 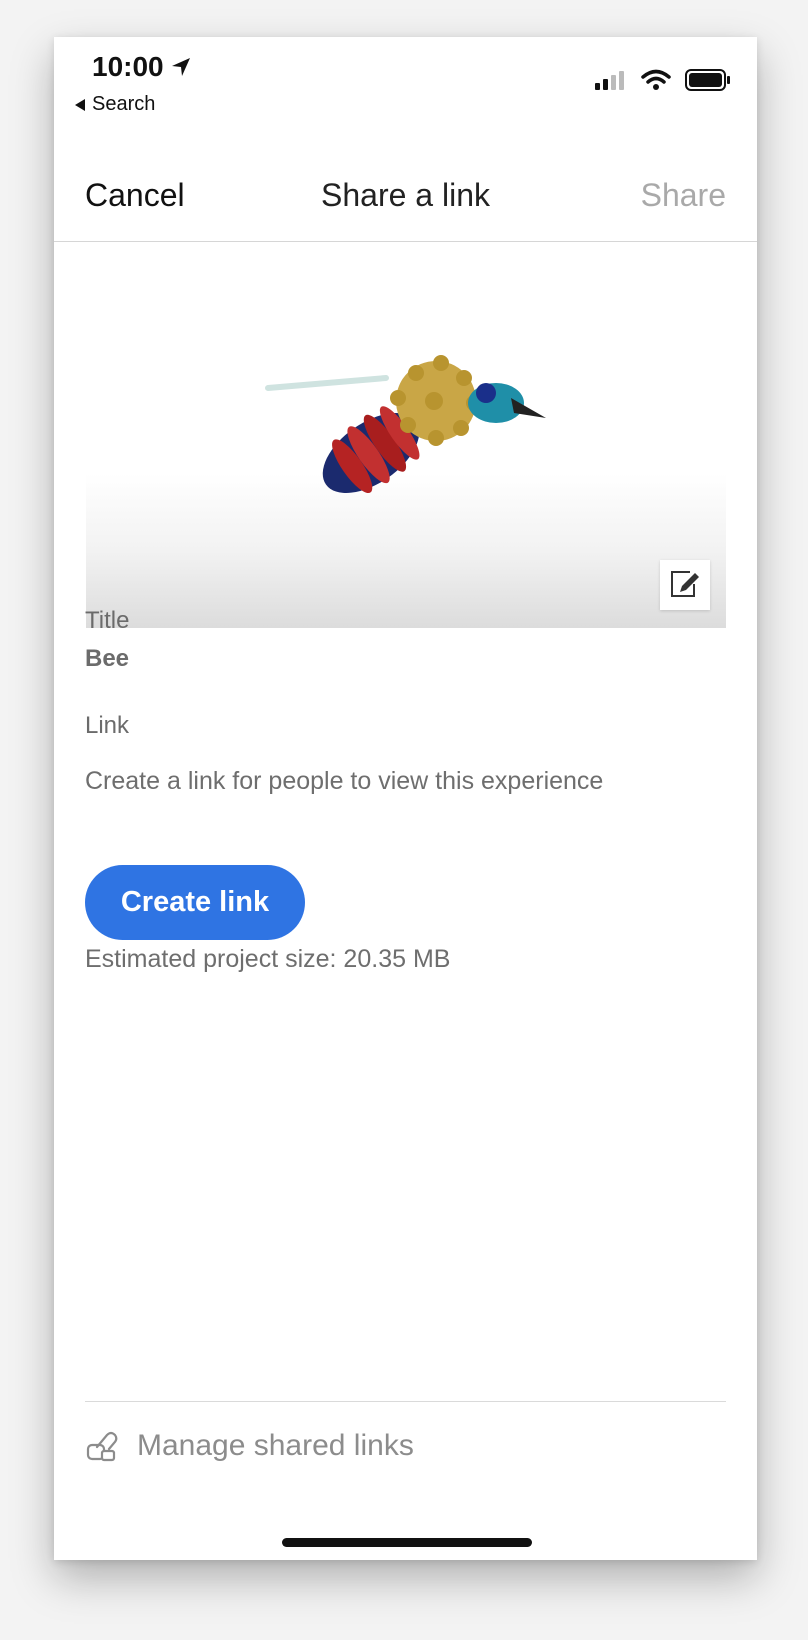 I want to click on bee-model-image, so click(x=405, y=424).